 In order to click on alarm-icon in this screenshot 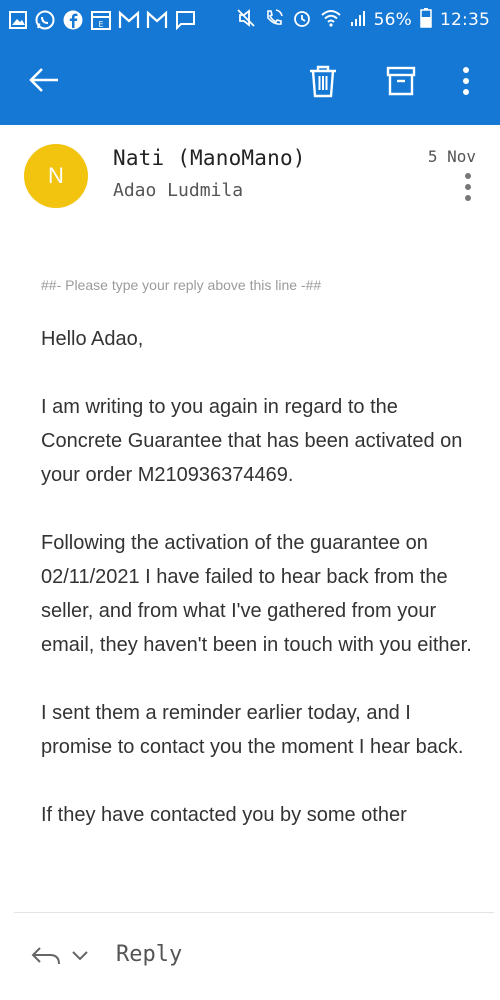, I will do `click(302, 20)`.